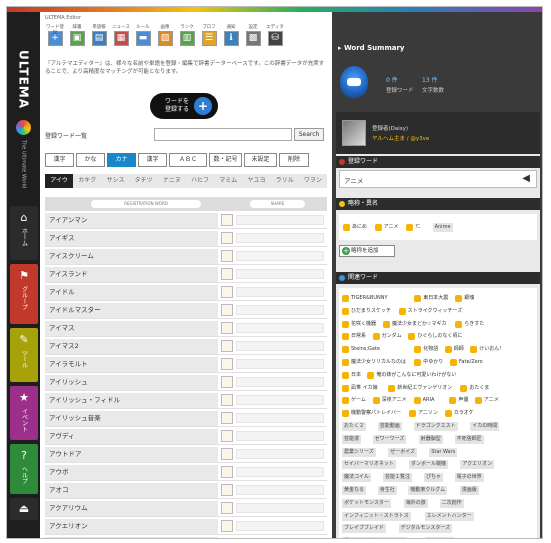 Image resolution: width=551 pixels, height=543 pixels. I want to click on table-row: アイマス, so click(186, 328).